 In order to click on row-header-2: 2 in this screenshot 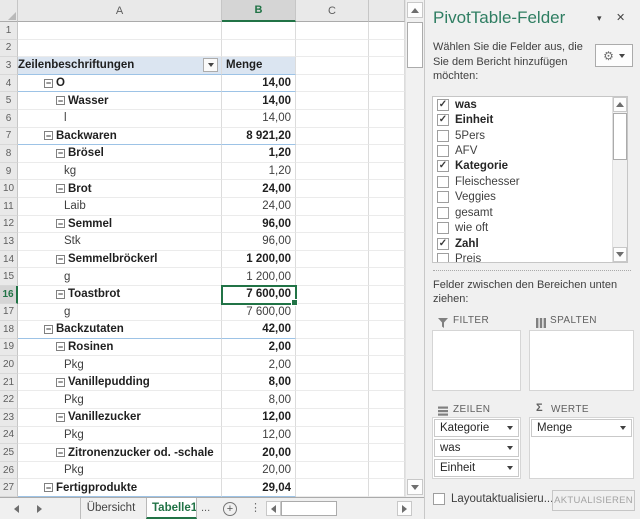, I will do `click(9, 48)`.